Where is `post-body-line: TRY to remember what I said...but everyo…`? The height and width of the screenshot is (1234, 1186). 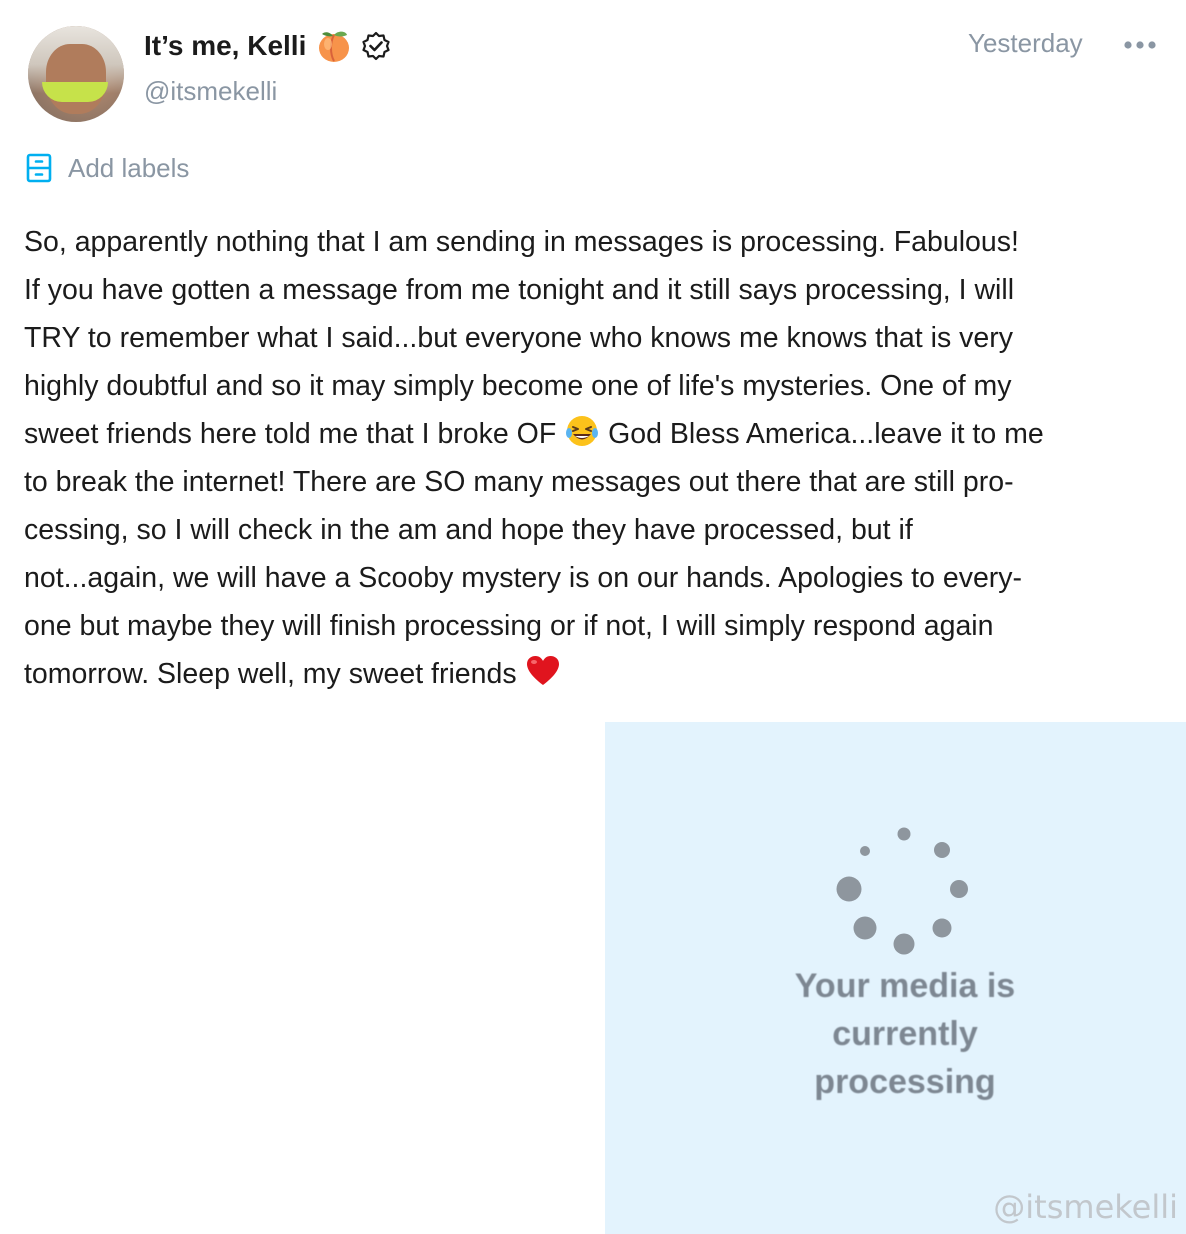
post-body-line: TRY to remember what I said...but everyo… is located at coordinates (518, 338).